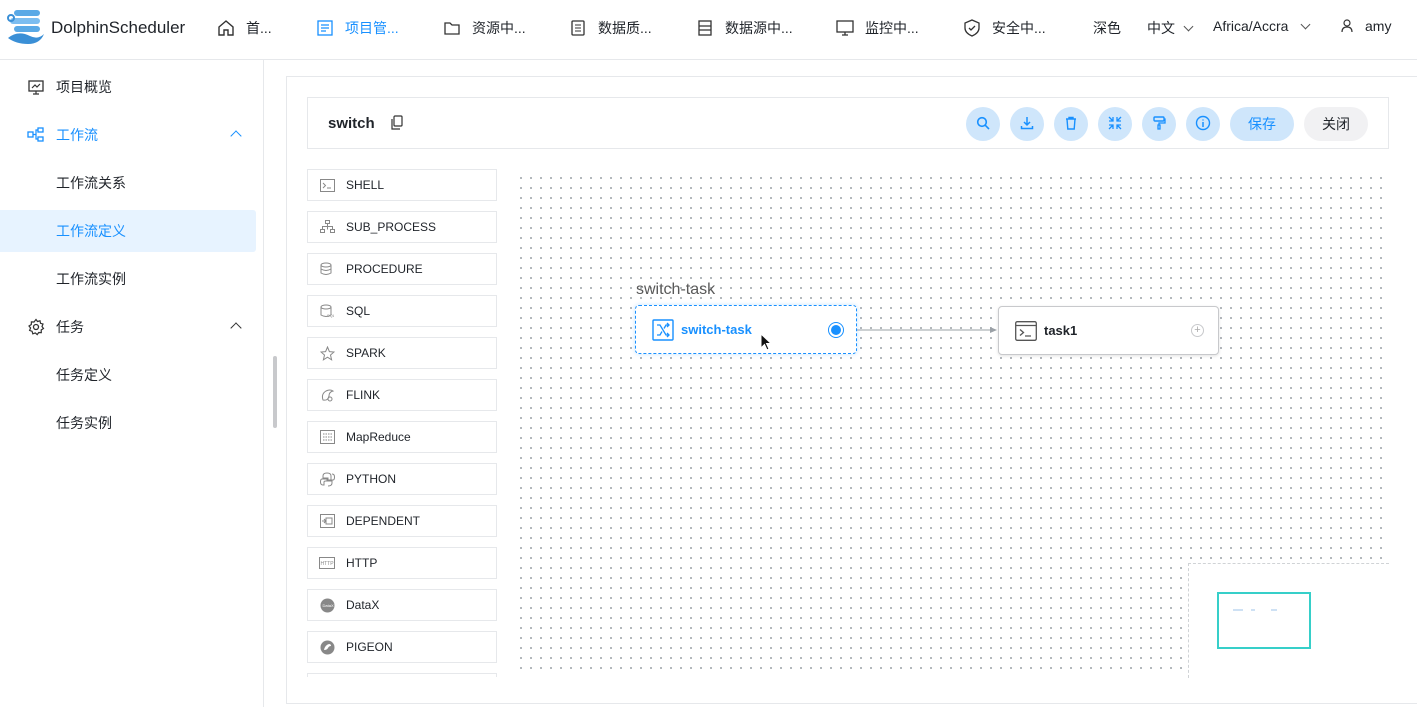 The height and width of the screenshot is (707, 1417). I want to click on dependent-icon, so click(327, 521).